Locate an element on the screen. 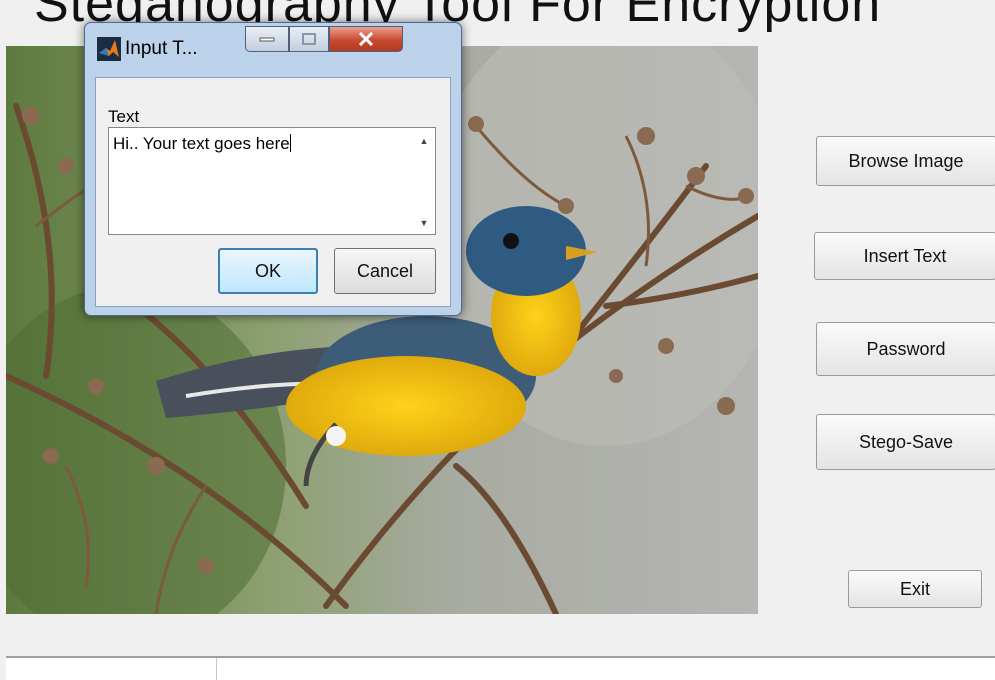  minimize-button is located at coordinates (267, 39).